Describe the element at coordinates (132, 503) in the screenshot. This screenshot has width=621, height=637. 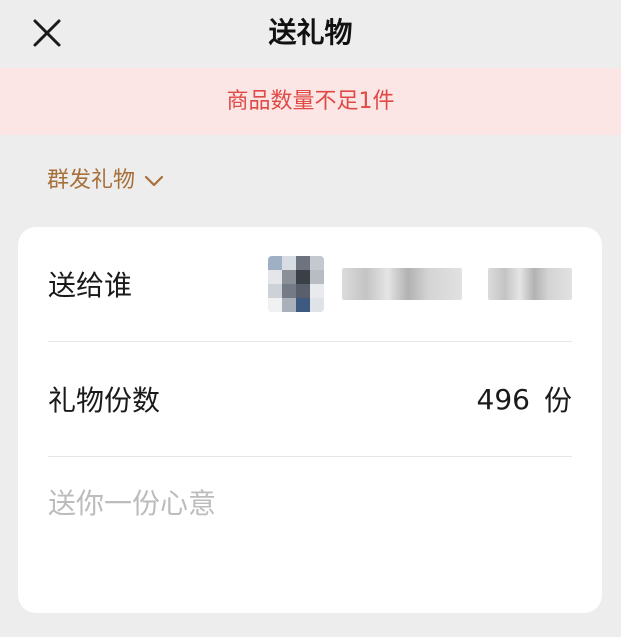
I see `gift-message-placeholder: 送你一份心意` at that location.